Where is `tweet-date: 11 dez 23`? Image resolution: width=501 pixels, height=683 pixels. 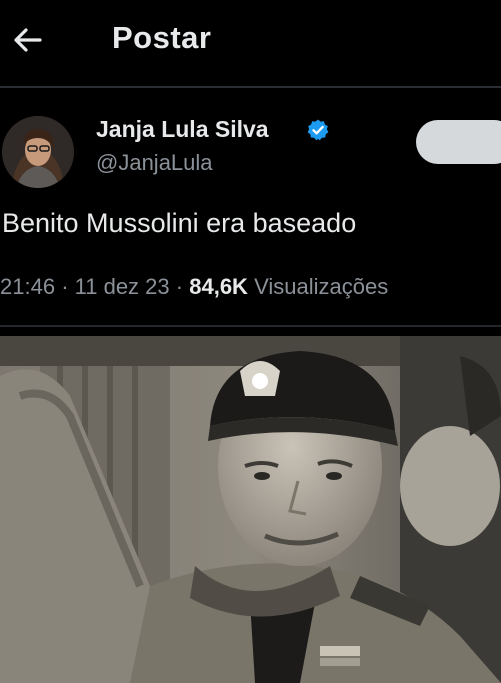 tweet-date: 11 dez 23 is located at coordinates (122, 286).